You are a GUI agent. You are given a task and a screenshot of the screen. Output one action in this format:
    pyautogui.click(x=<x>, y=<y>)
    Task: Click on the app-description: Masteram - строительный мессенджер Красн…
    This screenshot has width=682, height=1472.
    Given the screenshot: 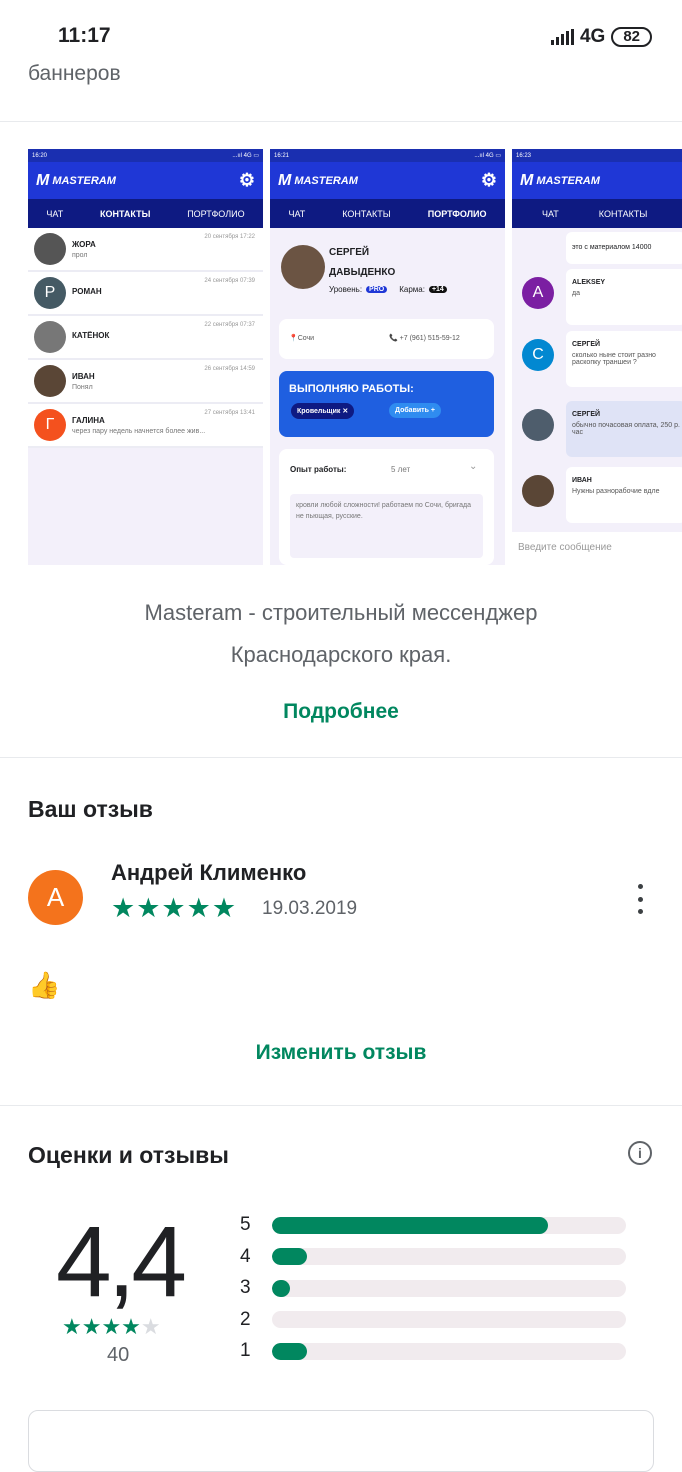 What is the action you would take?
    pyautogui.click(x=341, y=633)
    